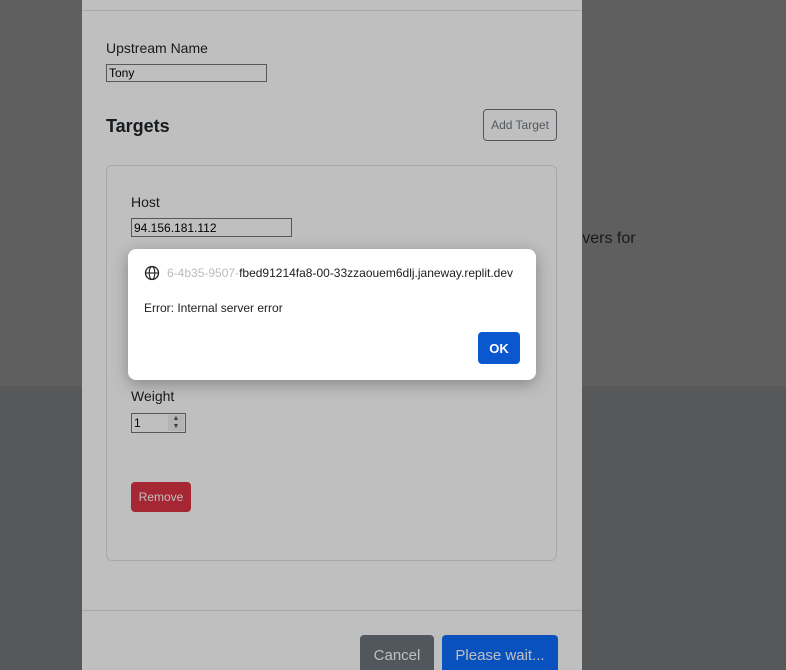  I want to click on globe-icon, so click(152, 273).